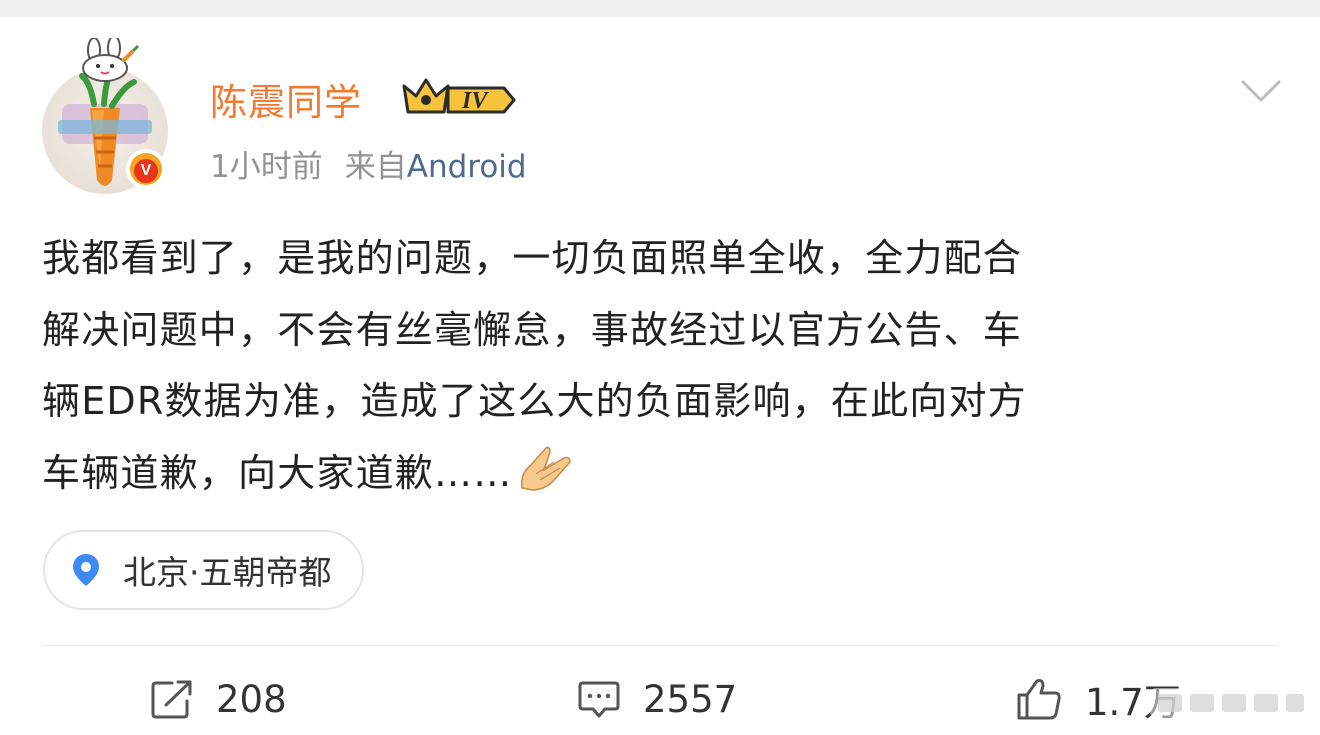 The height and width of the screenshot is (735, 1320). Describe the element at coordinates (467, 167) in the screenshot. I see `post-source: Android` at that location.